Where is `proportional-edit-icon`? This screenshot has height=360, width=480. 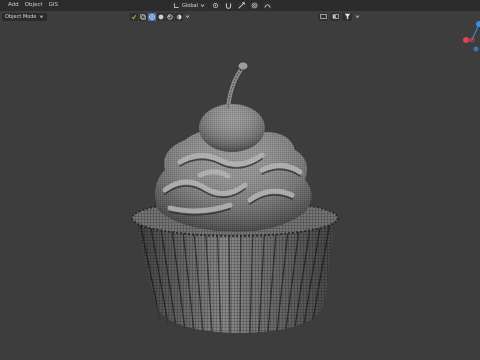 proportional-edit-icon is located at coordinates (255, 5).